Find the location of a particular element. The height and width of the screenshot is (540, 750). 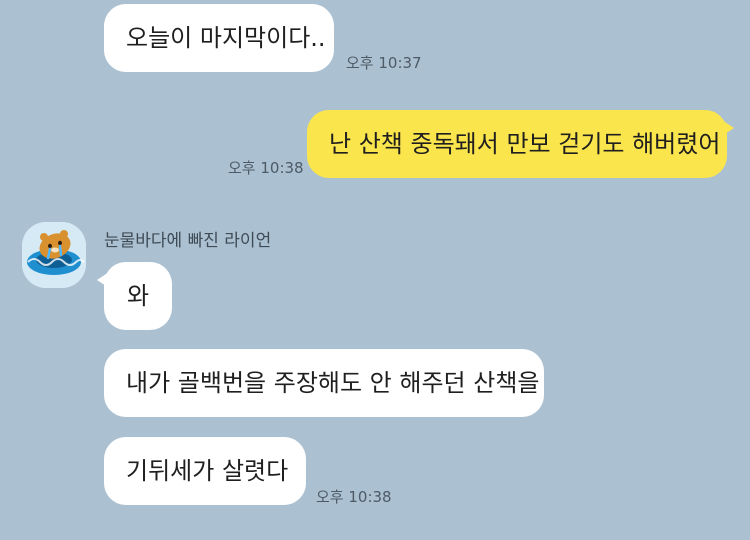

message-bubble-outgoing: 난 산책 중독돼서 만보 걷기도 해버렸어 is located at coordinates (520, 144).